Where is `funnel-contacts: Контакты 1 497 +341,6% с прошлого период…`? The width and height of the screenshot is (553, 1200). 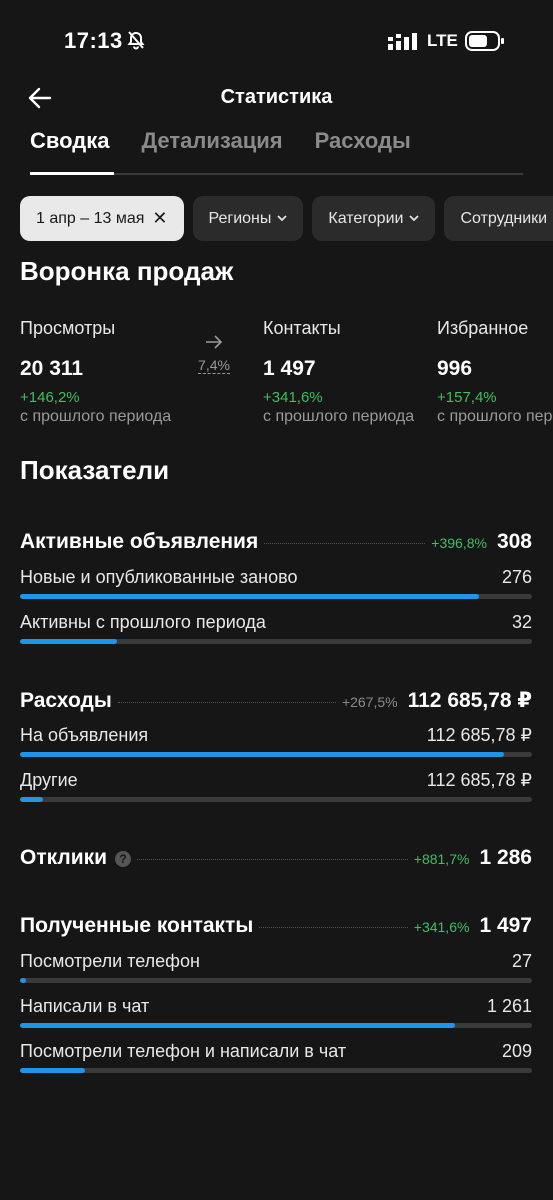
funnel-contacts: Контакты 1 497 +341,6% с прошлого период… is located at coordinates (338, 372).